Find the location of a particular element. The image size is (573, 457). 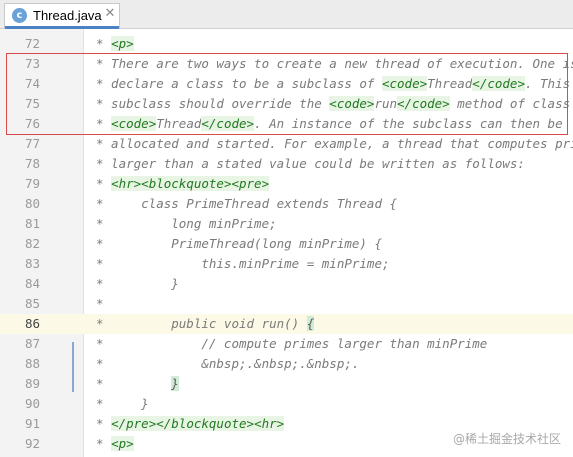

code-text: * is located at coordinates (100, 304).